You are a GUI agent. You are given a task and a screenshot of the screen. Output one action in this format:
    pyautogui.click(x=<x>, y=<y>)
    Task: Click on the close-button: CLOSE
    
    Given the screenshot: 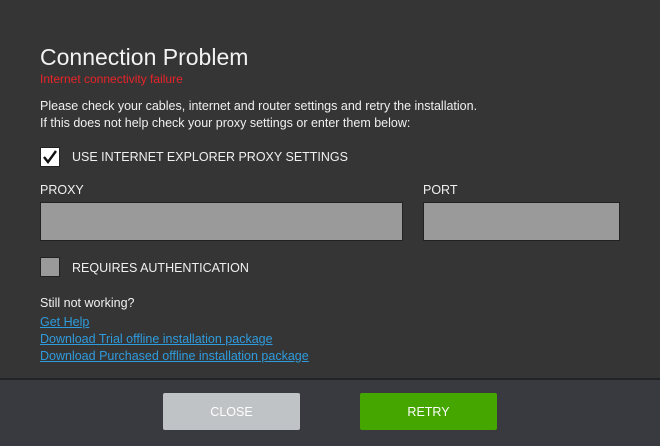 What is the action you would take?
    pyautogui.click(x=231, y=411)
    